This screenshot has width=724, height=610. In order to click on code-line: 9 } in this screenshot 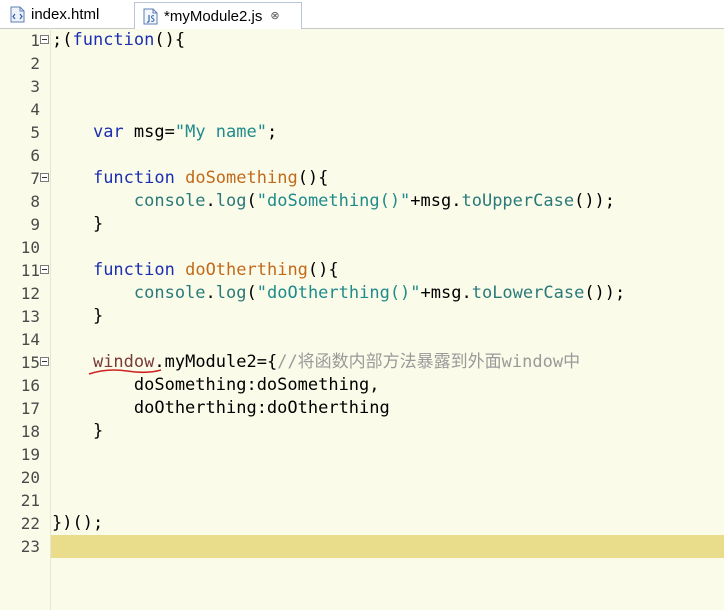, I will do `click(362, 224)`.